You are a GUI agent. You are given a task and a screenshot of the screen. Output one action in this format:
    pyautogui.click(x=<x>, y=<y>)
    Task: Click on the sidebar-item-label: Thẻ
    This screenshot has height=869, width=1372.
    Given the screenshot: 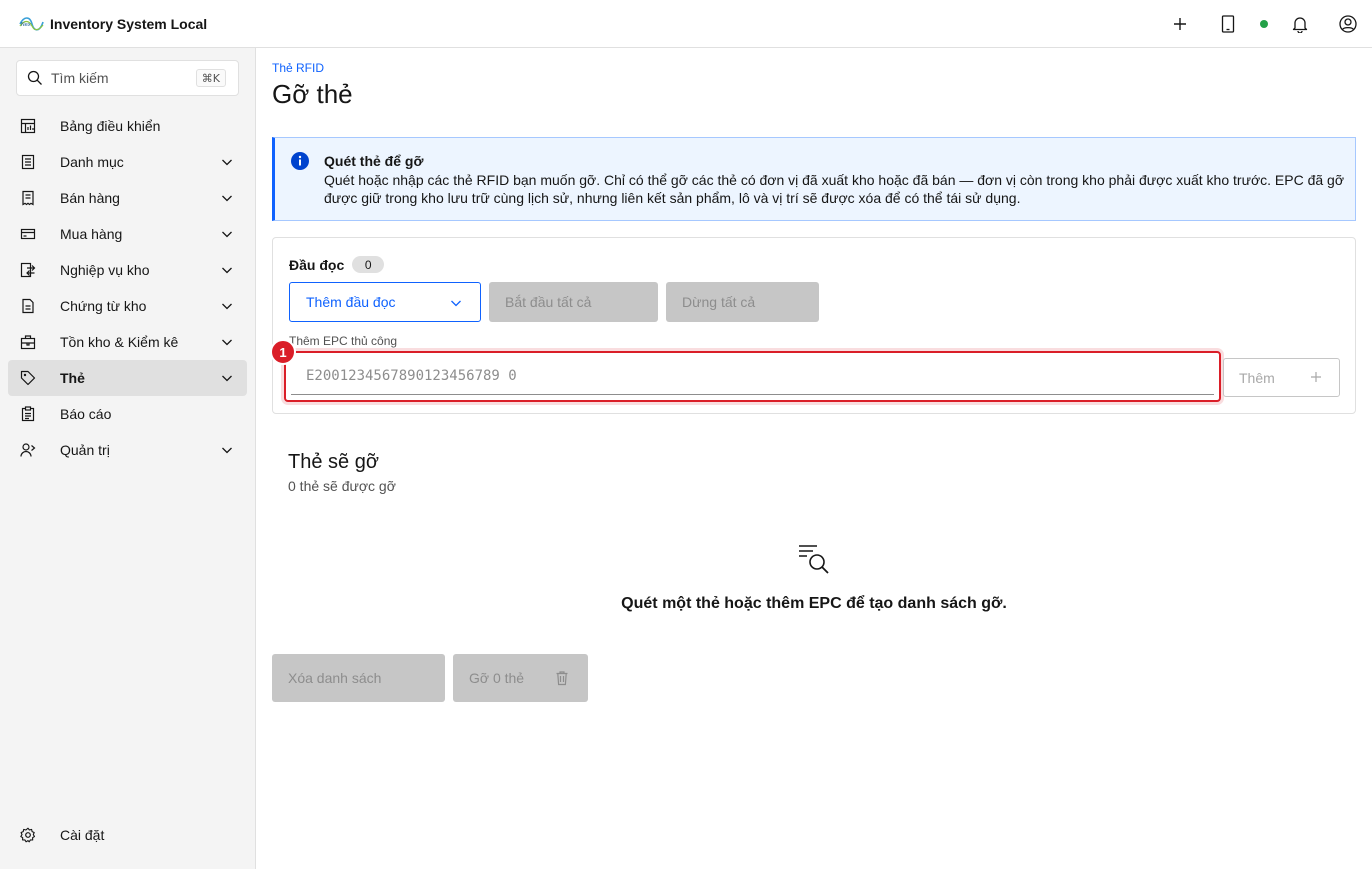 What is the action you would take?
    pyautogui.click(x=72, y=378)
    